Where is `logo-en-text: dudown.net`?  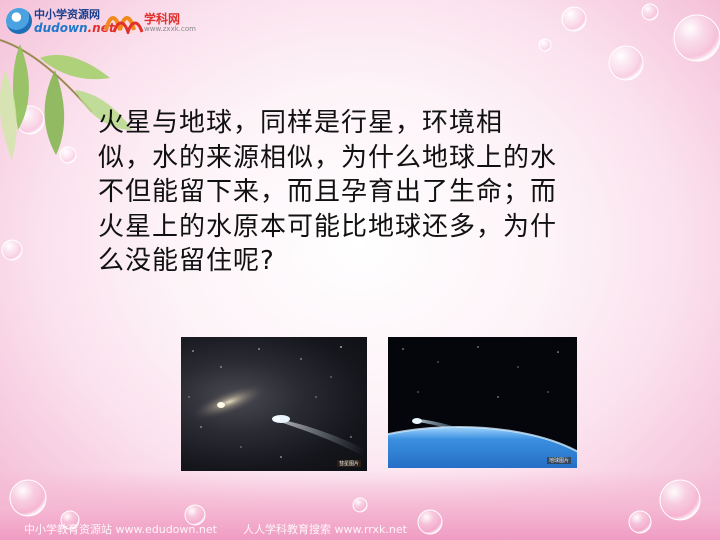 logo-en-text: dudown.net is located at coordinates (74, 28).